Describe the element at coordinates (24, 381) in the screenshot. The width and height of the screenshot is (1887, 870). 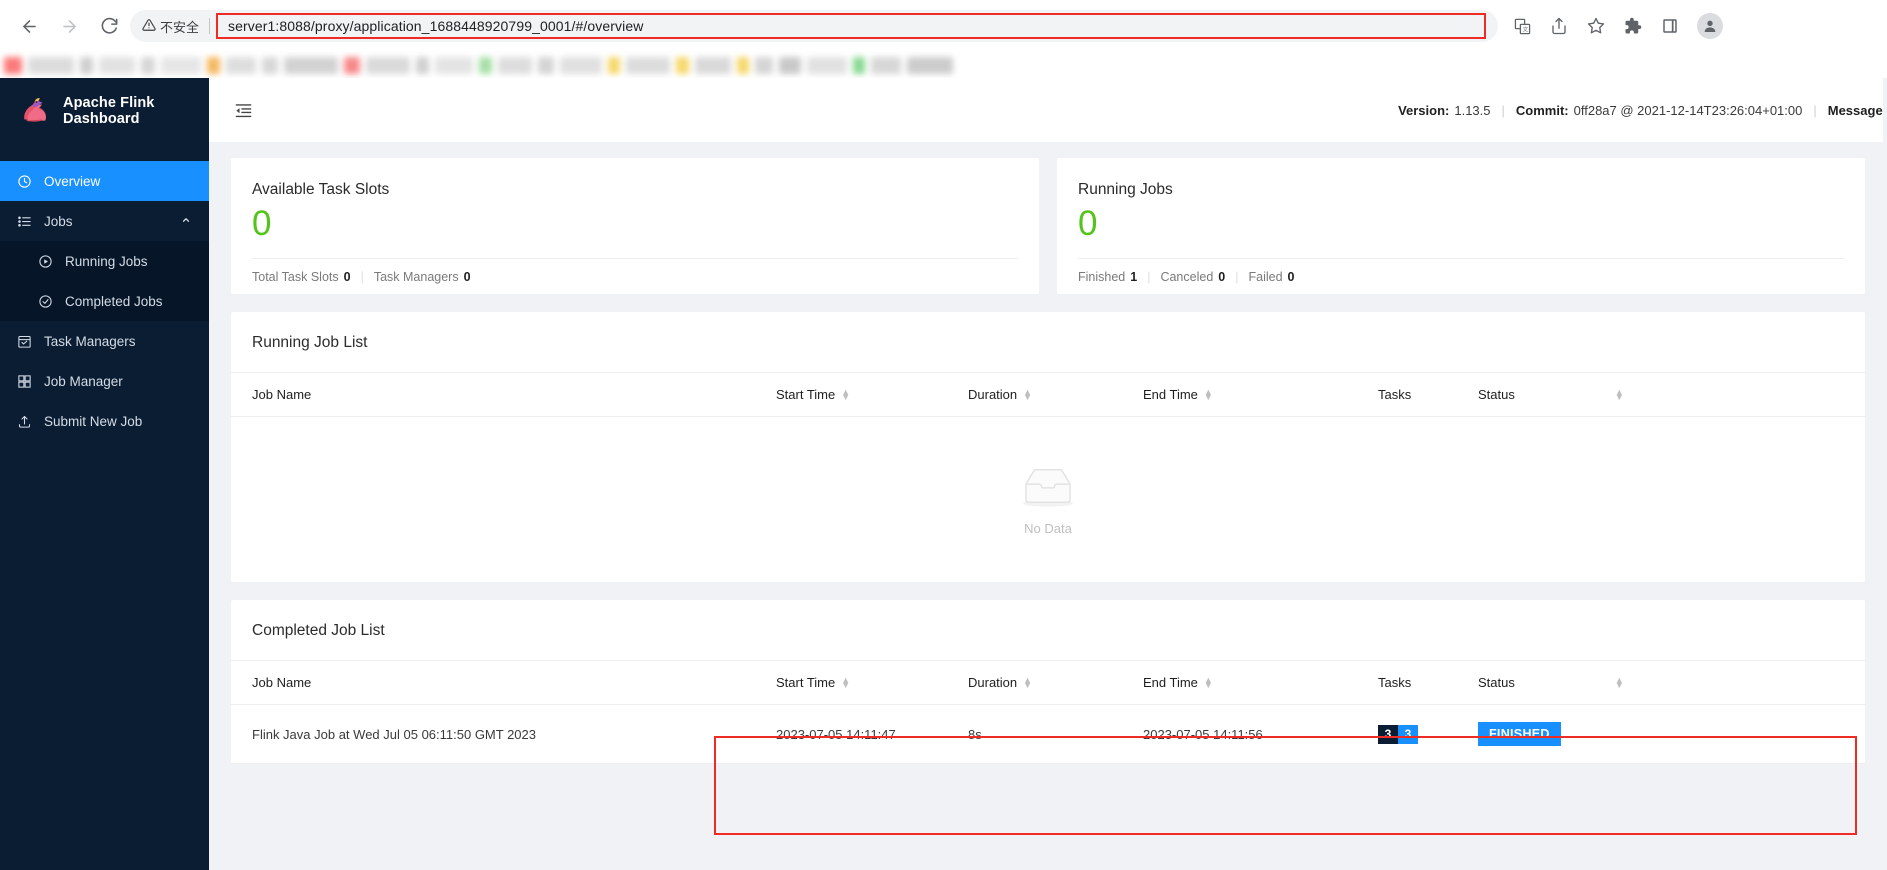
I see `cluster-icon` at that location.